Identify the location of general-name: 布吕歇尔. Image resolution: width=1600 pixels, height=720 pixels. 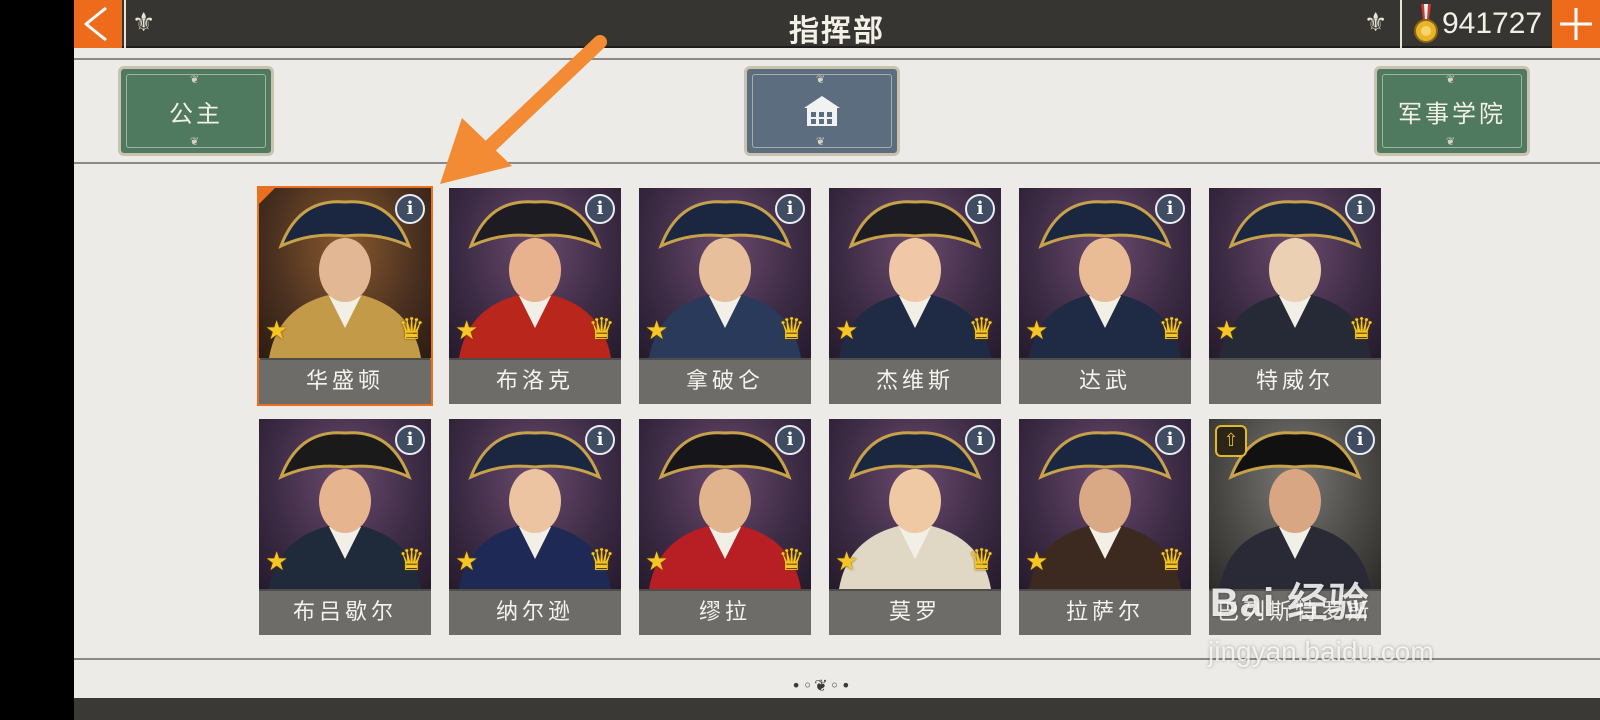
(345, 613).